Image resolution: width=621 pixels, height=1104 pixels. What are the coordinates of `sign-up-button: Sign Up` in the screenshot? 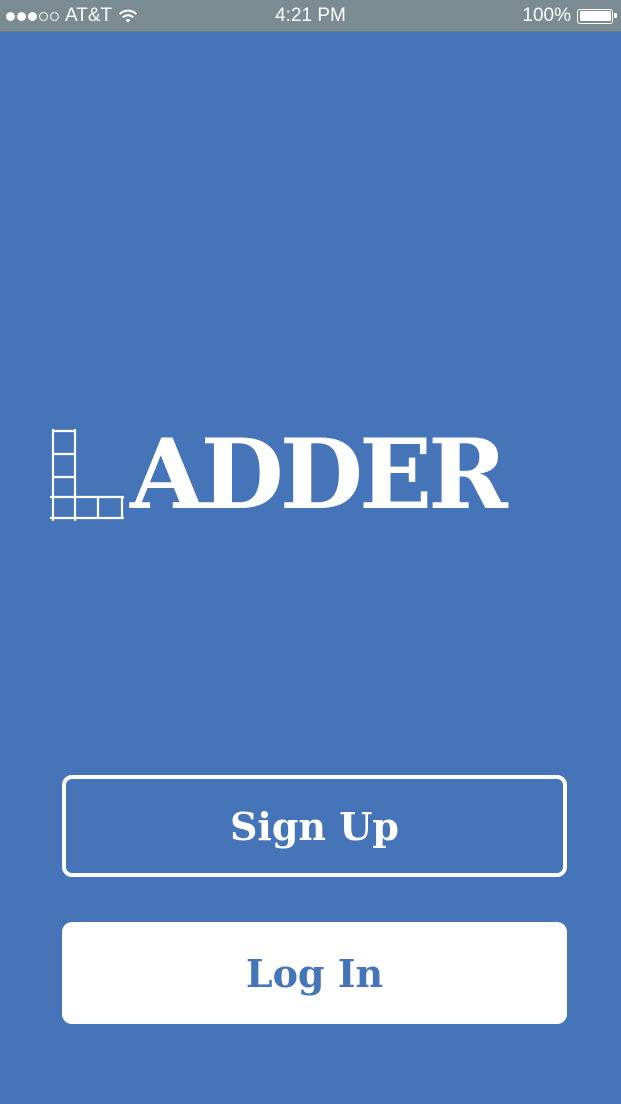 It's located at (314, 826).